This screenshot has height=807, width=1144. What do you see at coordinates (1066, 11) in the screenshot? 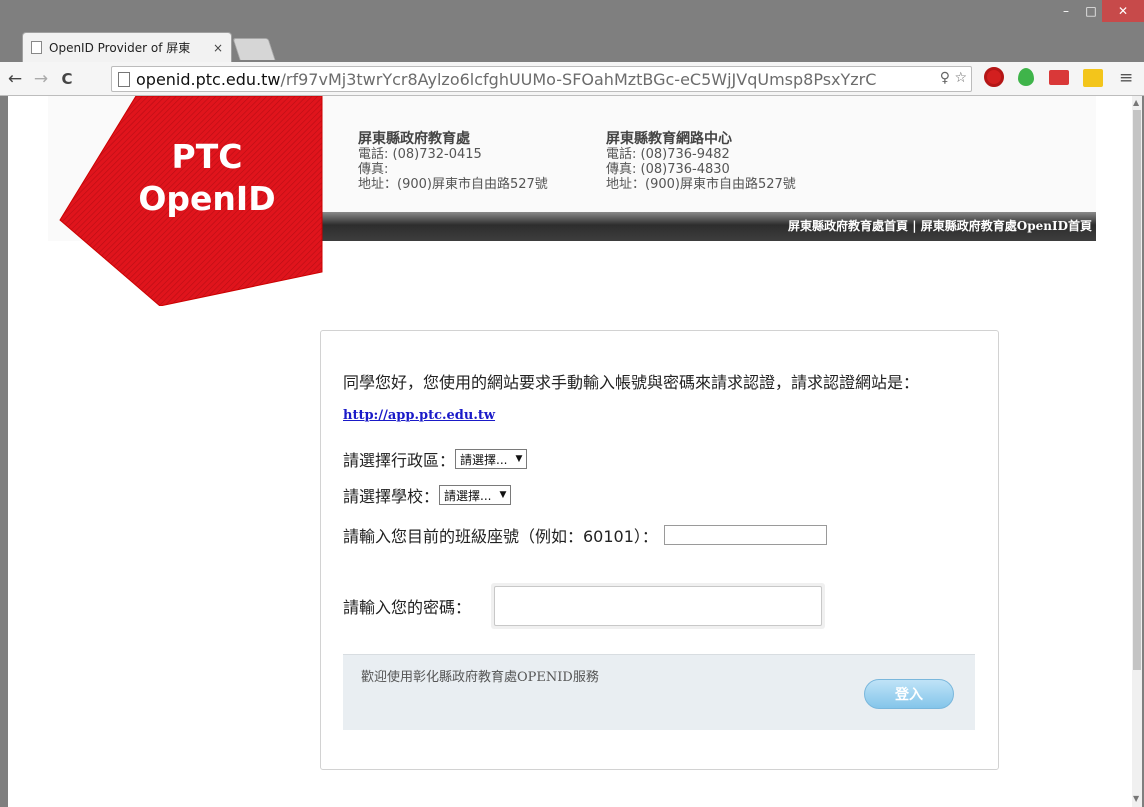
I see `minimize-button: –` at bounding box center [1066, 11].